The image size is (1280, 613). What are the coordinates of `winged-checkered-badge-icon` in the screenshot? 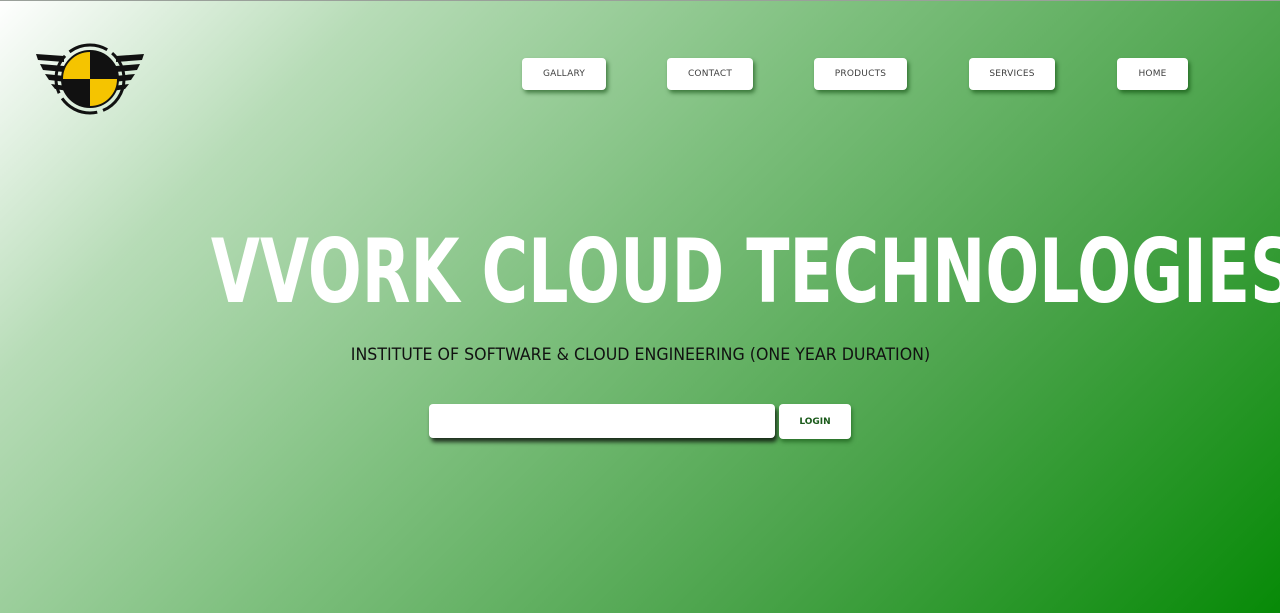 It's located at (90, 79).